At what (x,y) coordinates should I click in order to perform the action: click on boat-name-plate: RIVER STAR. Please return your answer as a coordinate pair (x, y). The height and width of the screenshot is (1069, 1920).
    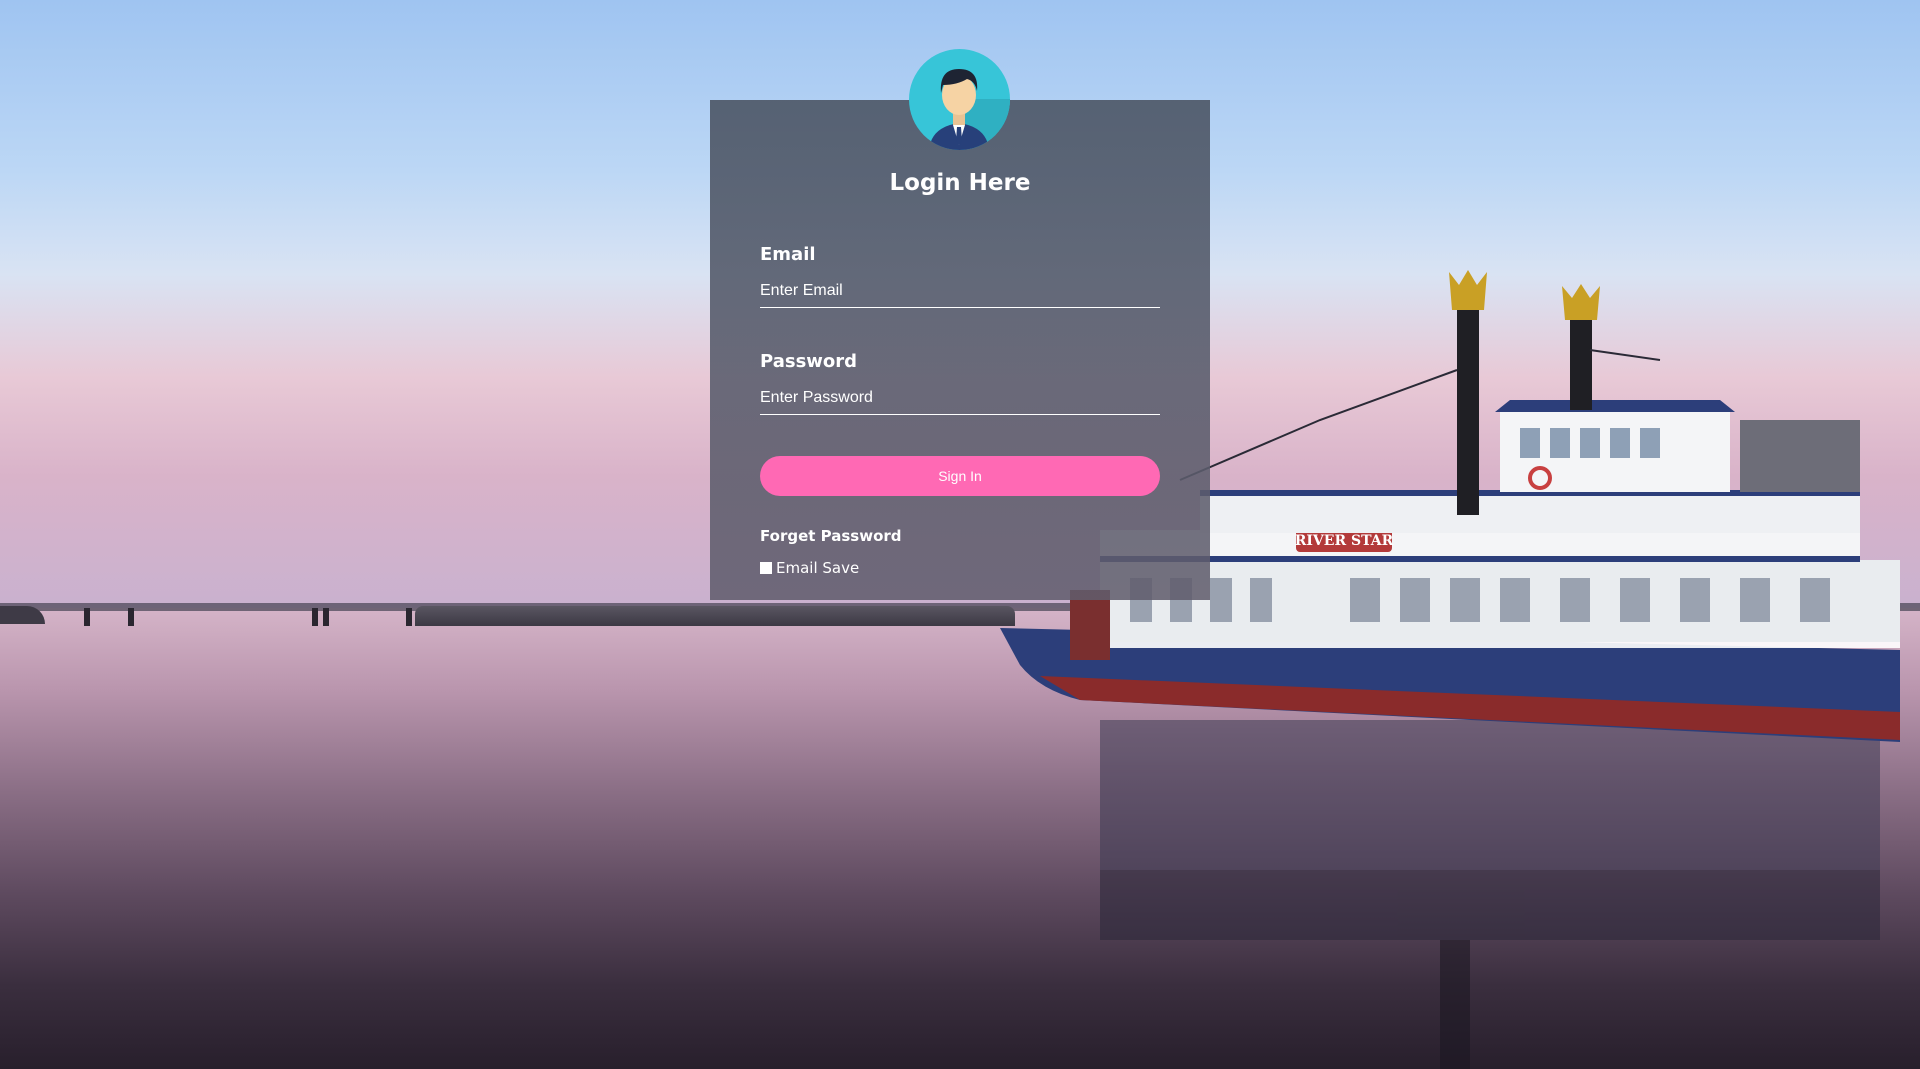
    Looking at the image, I should click on (1344, 541).